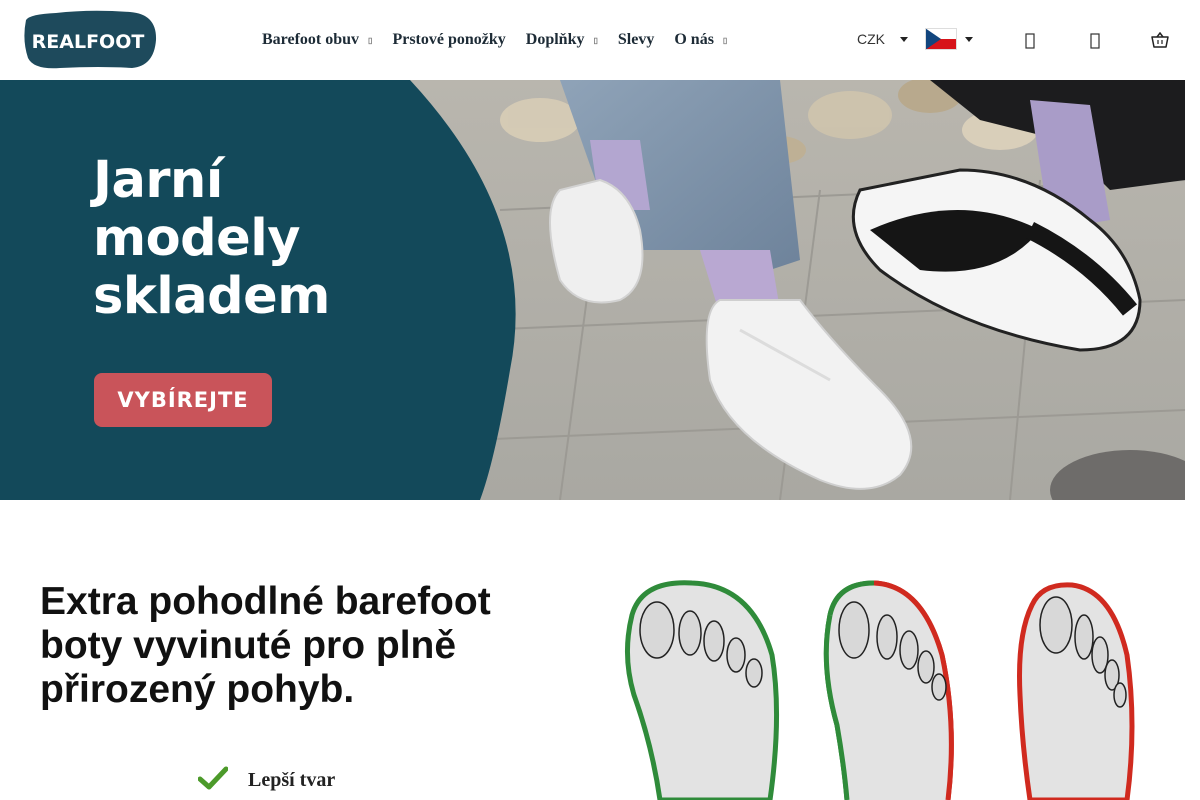 The width and height of the screenshot is (1200, 800). Describe the element at coordinates (1076, 691) in the screenshot. I see `foot-constricted-icon` at that location.